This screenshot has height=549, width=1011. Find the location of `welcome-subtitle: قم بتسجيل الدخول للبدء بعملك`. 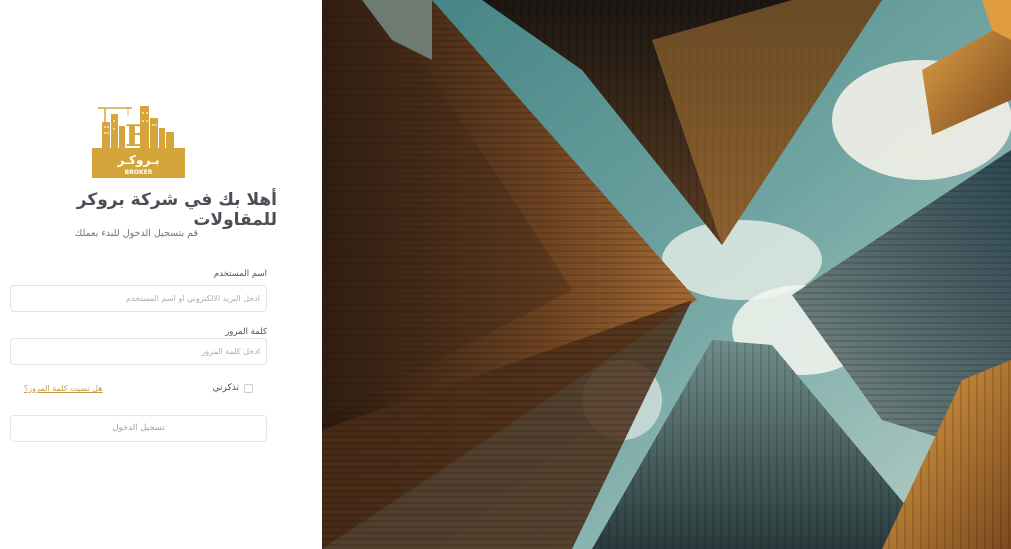

welcome-subtitle: قم بتسجيل الدخول للبدء بعملك is located at coordinates (136, 233).